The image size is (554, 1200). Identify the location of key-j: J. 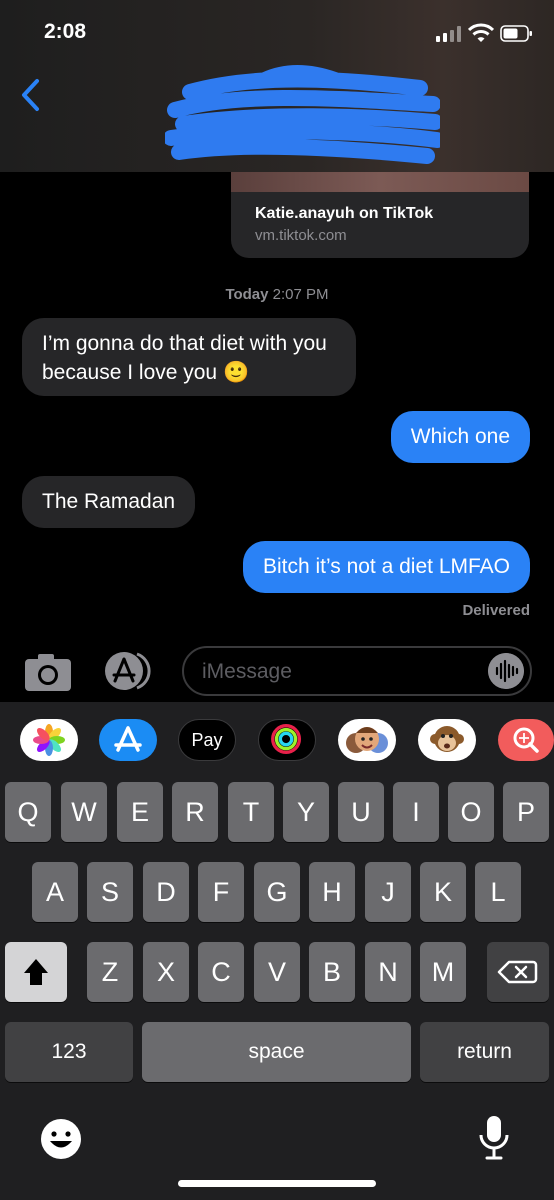
(388, 892).